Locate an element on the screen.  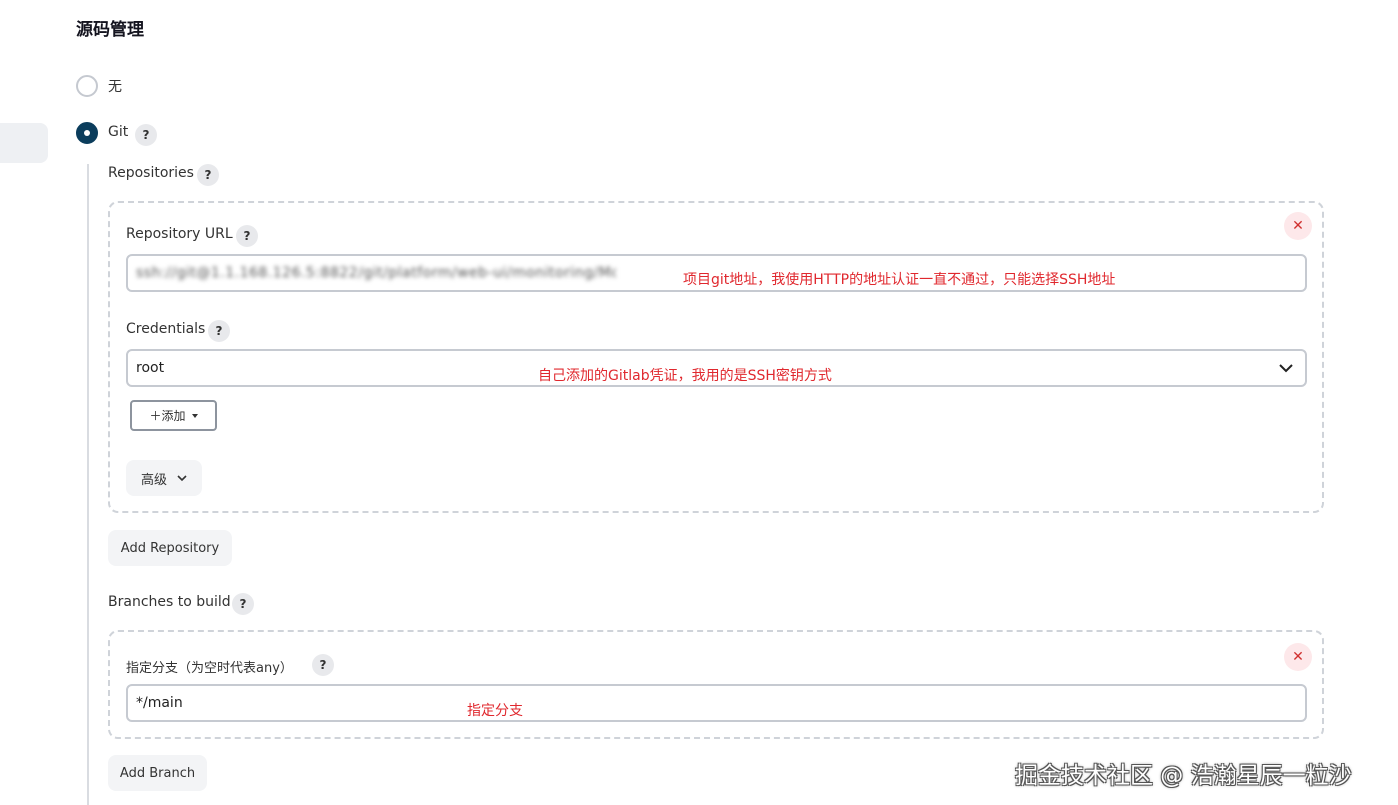
watermark-text: 掘金技术社区 @ 浩瀚星辰一粒沙 is located at coordinates (1183, 776).